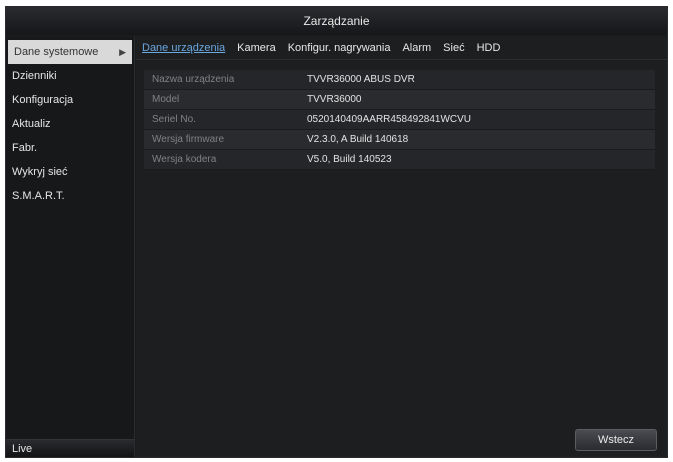  I want to click on sidebar-item-label: Aktualiz, so click(31, 124).